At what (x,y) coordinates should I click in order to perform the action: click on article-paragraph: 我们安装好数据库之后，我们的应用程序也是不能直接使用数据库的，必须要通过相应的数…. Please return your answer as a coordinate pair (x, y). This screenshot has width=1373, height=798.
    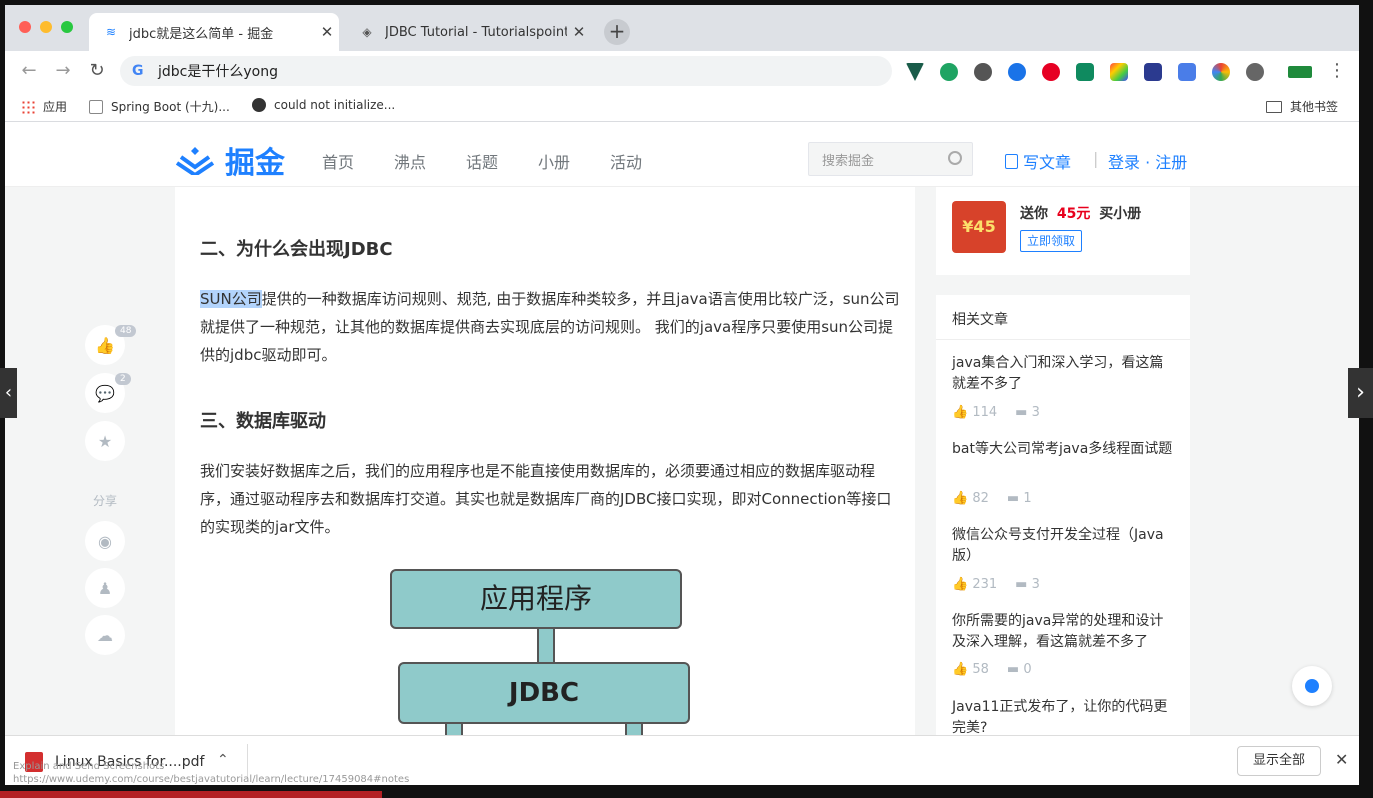
    Looking at the image, I should click on (546, 499).